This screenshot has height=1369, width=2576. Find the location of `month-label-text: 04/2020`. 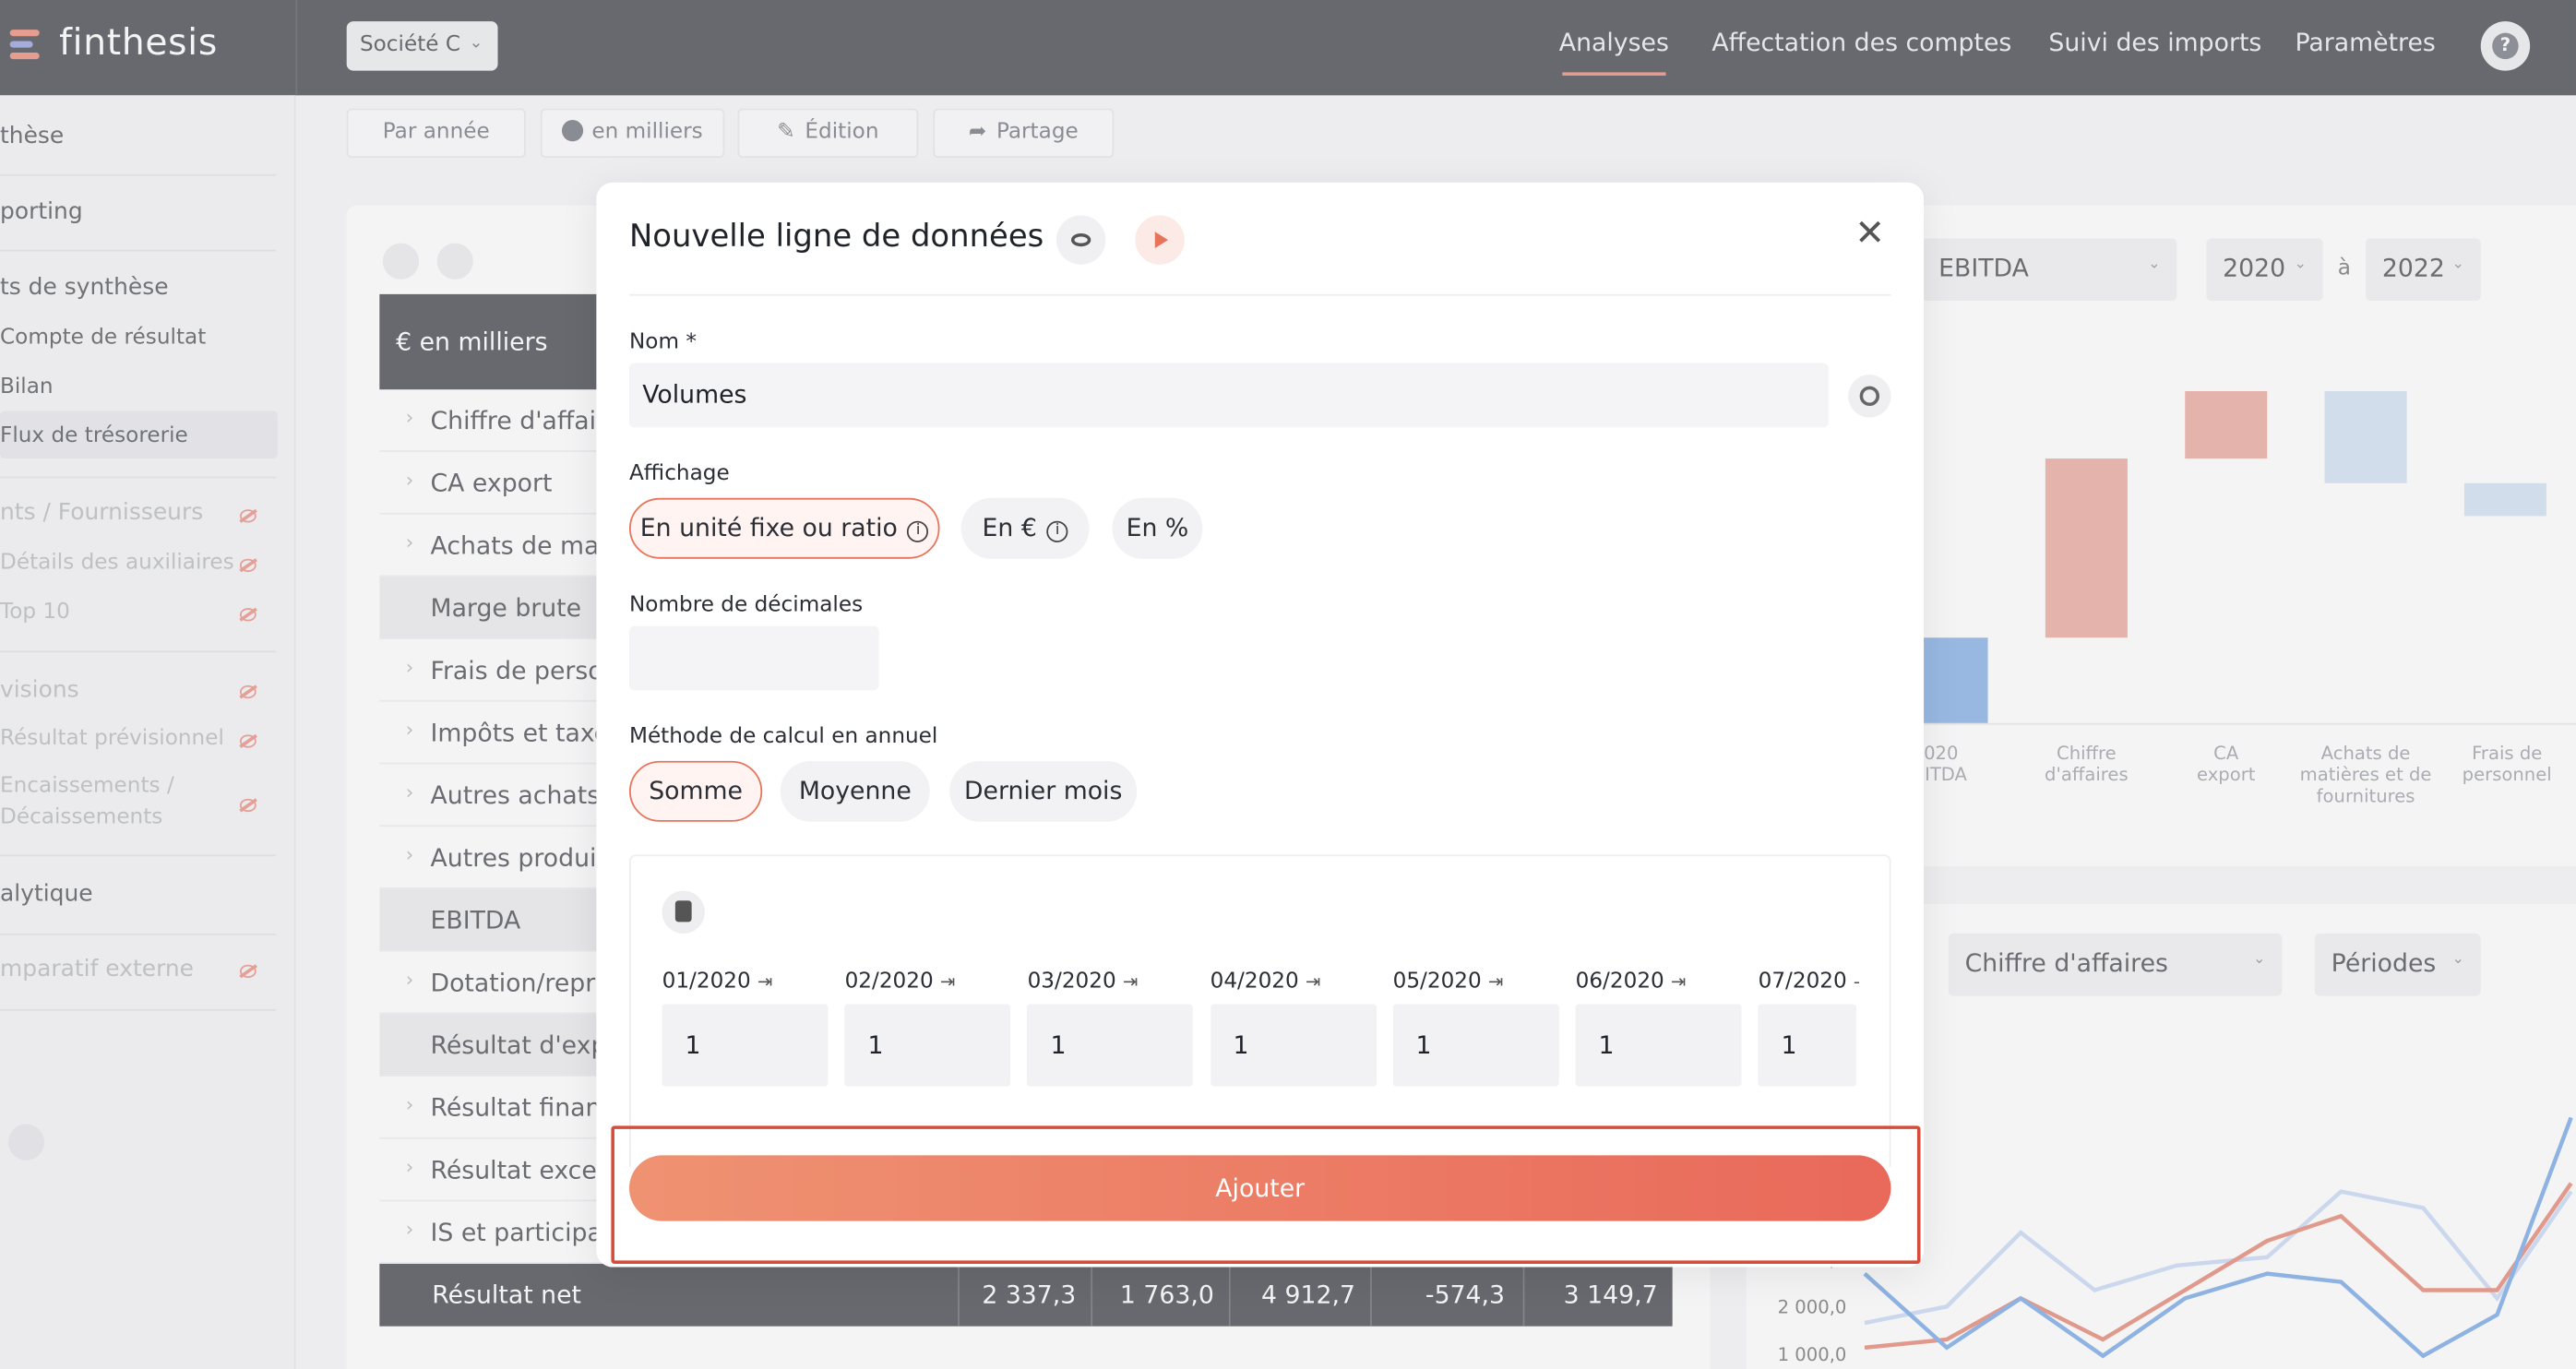

month-label-text: 04/2020 is located at coordinates (1254, 982).